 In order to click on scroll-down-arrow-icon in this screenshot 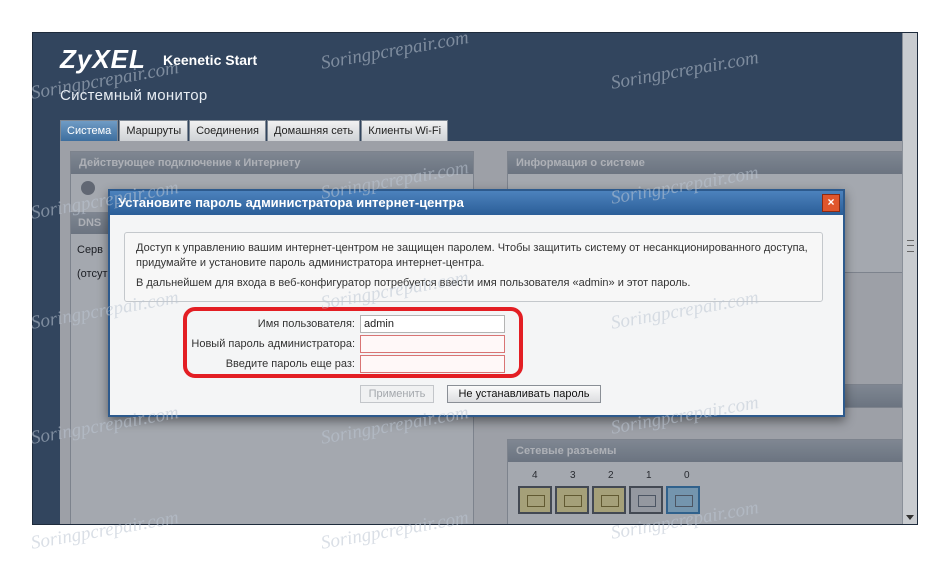, I will do `click(910, 517)`.